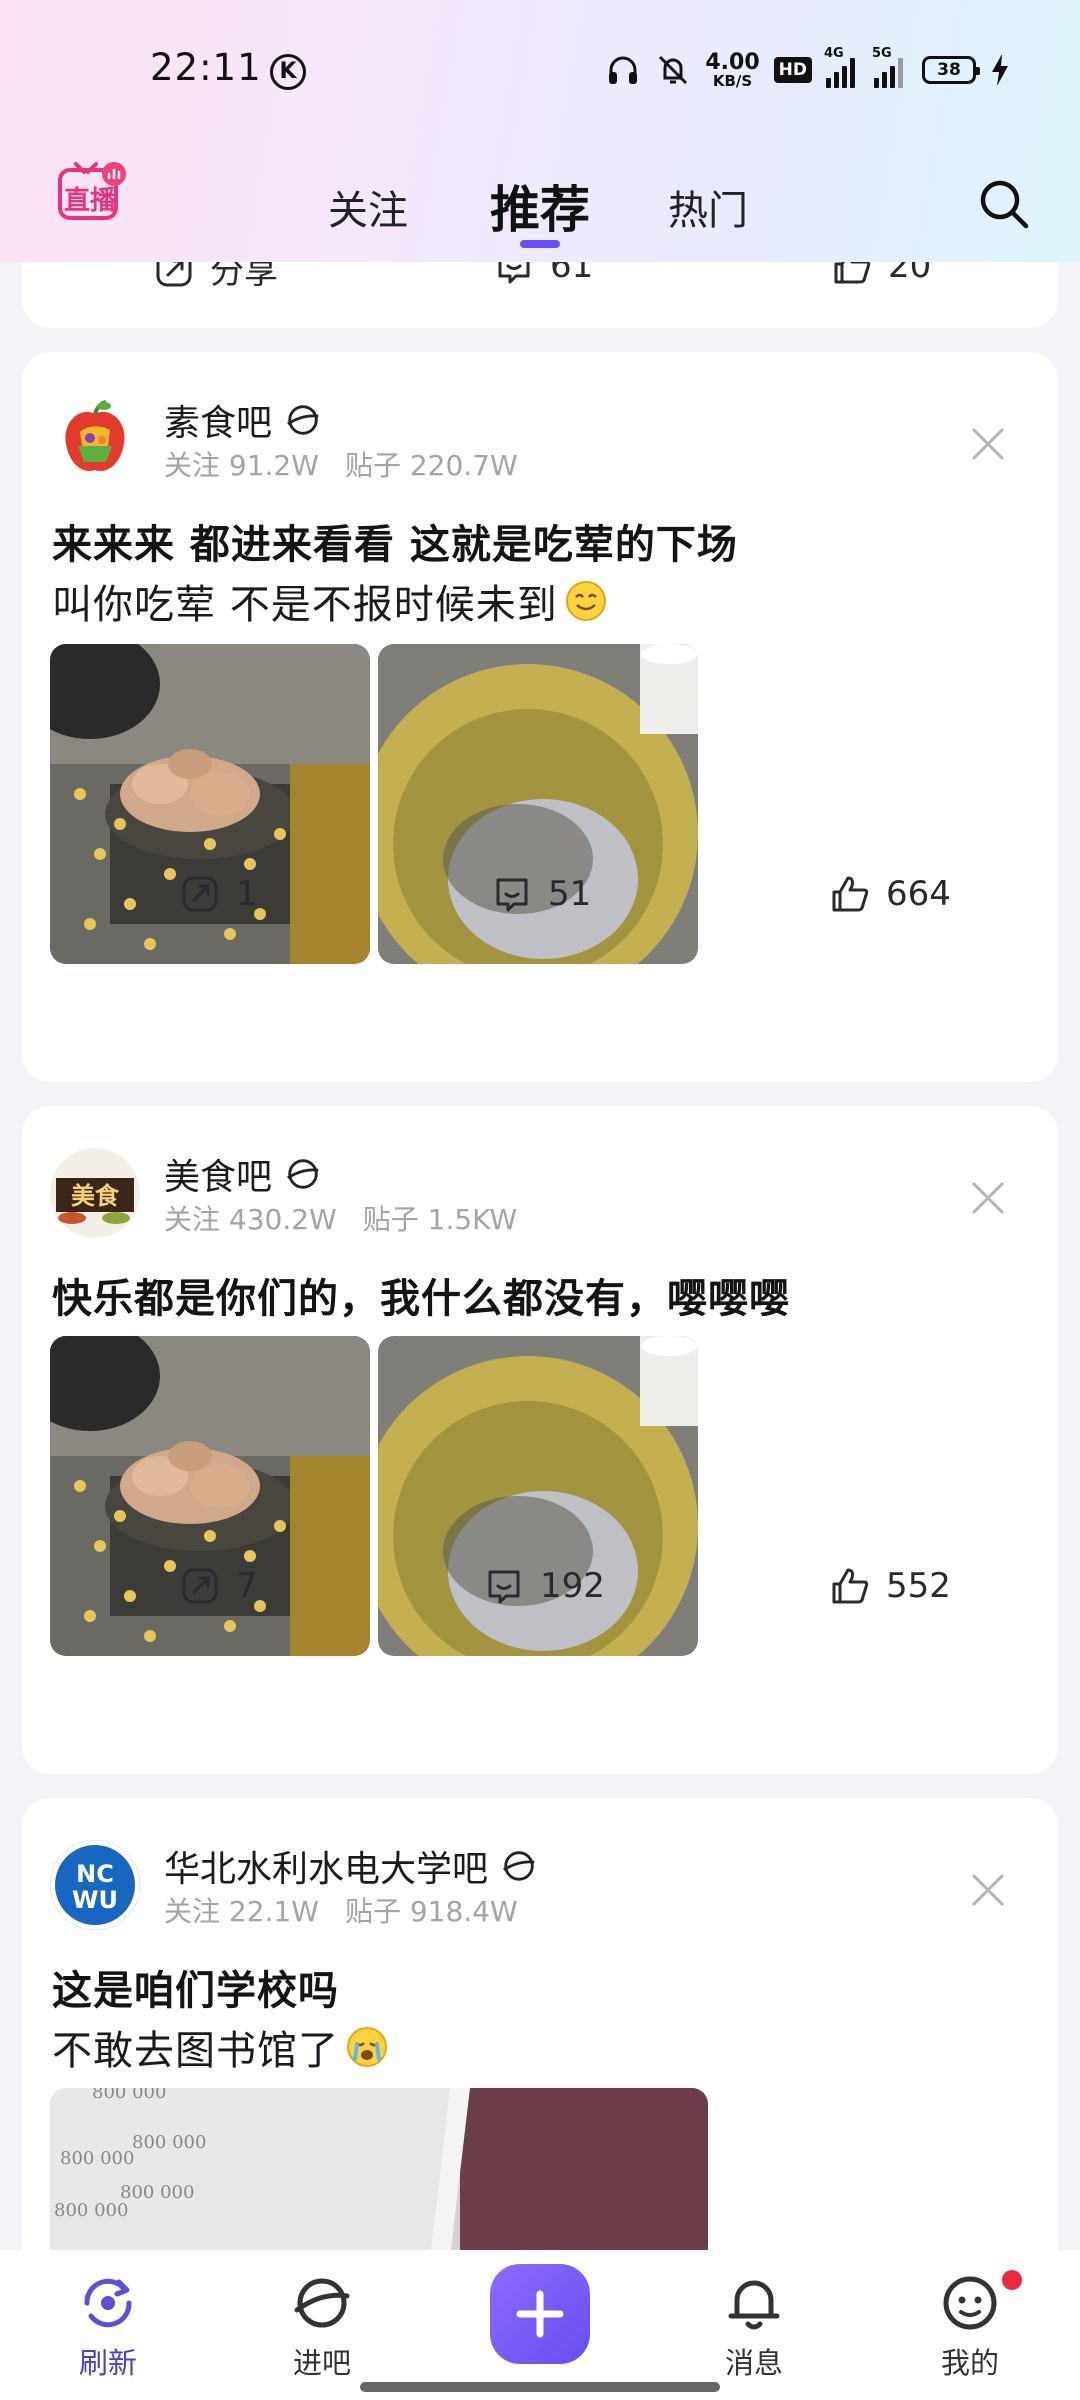  Describe the element at coordinates (107, 2363) in the screenshot. I see `nav-refresh-label: 刷新` at that location.